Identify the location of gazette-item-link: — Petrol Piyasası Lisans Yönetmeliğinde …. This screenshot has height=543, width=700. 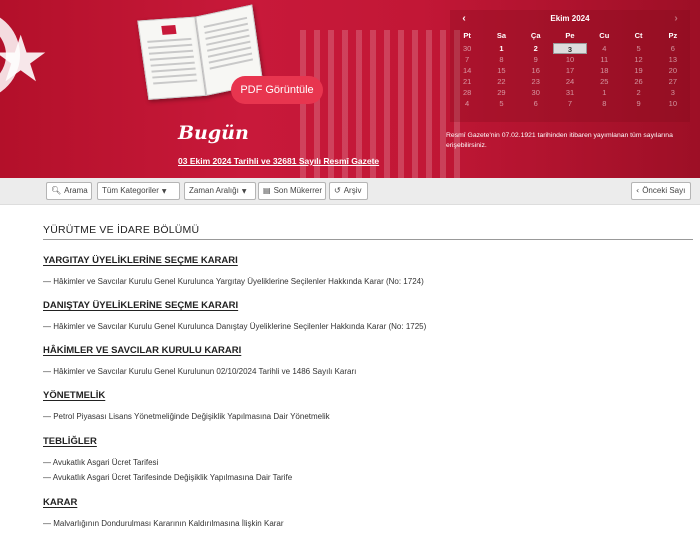
(186, 416).